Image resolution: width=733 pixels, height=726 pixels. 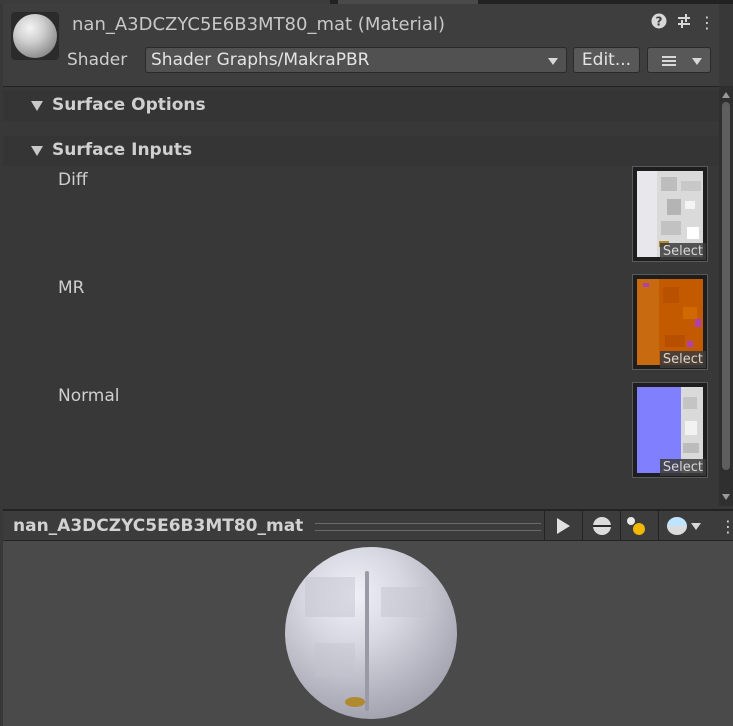 I want to click on scroll-down-arrow-icon, so click(x=726, y=497).